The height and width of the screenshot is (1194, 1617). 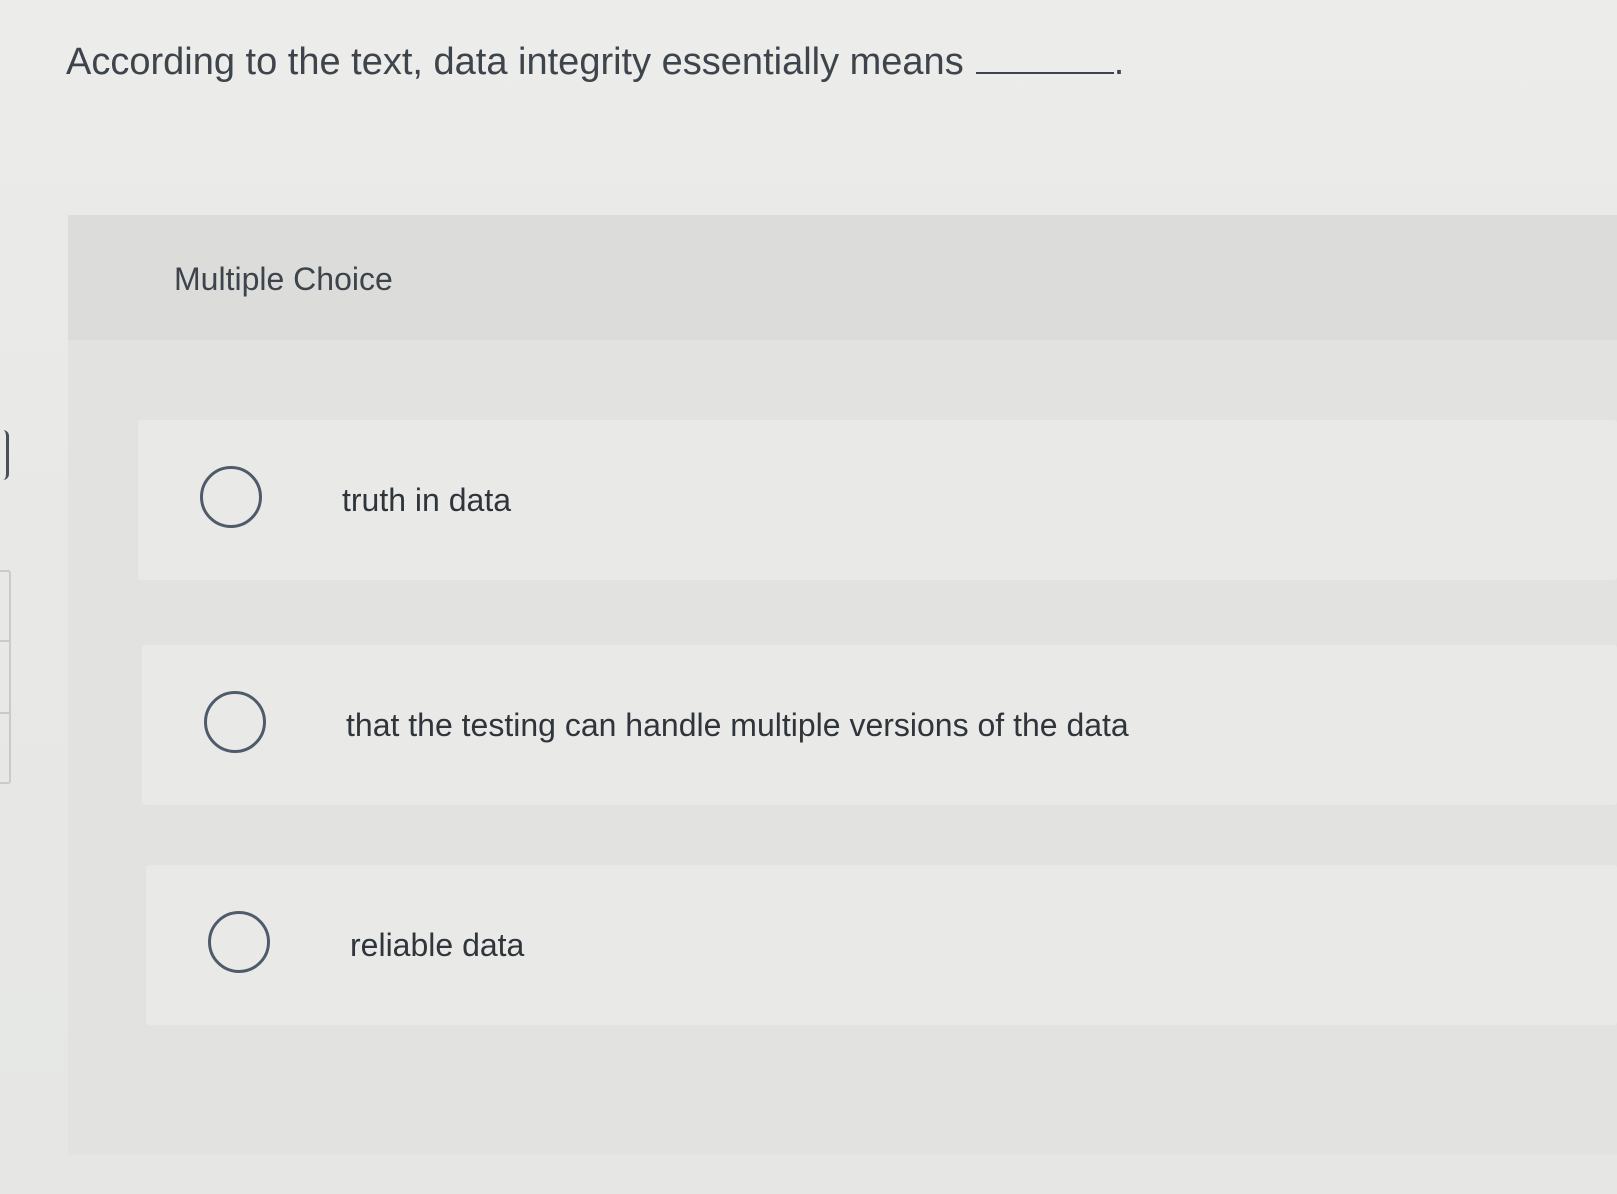 What do you see at coordinates (4, 455) in the screenshot?
I see `left-edge-tab` at bounding box center [4, 455].